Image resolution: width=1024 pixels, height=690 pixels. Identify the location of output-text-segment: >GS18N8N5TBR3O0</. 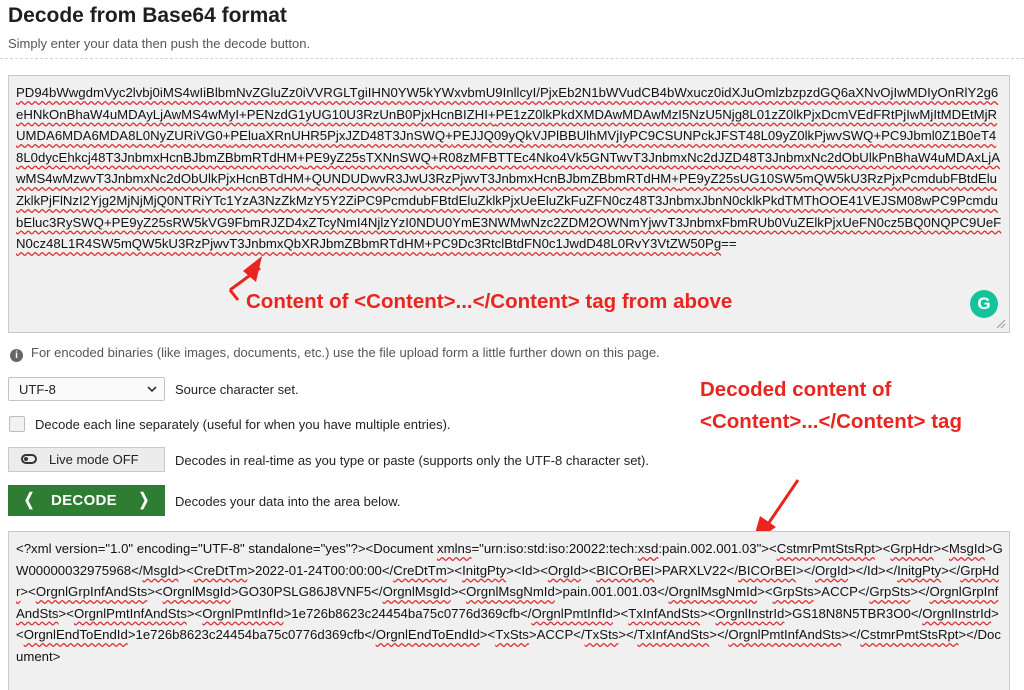
(853, 613).